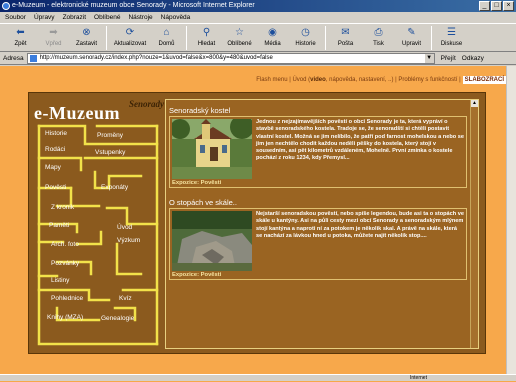  What do you see at coordinates (206, 32) in the screenshot?
I see `search-icon: ⚲` at bounding box center [206, 32].